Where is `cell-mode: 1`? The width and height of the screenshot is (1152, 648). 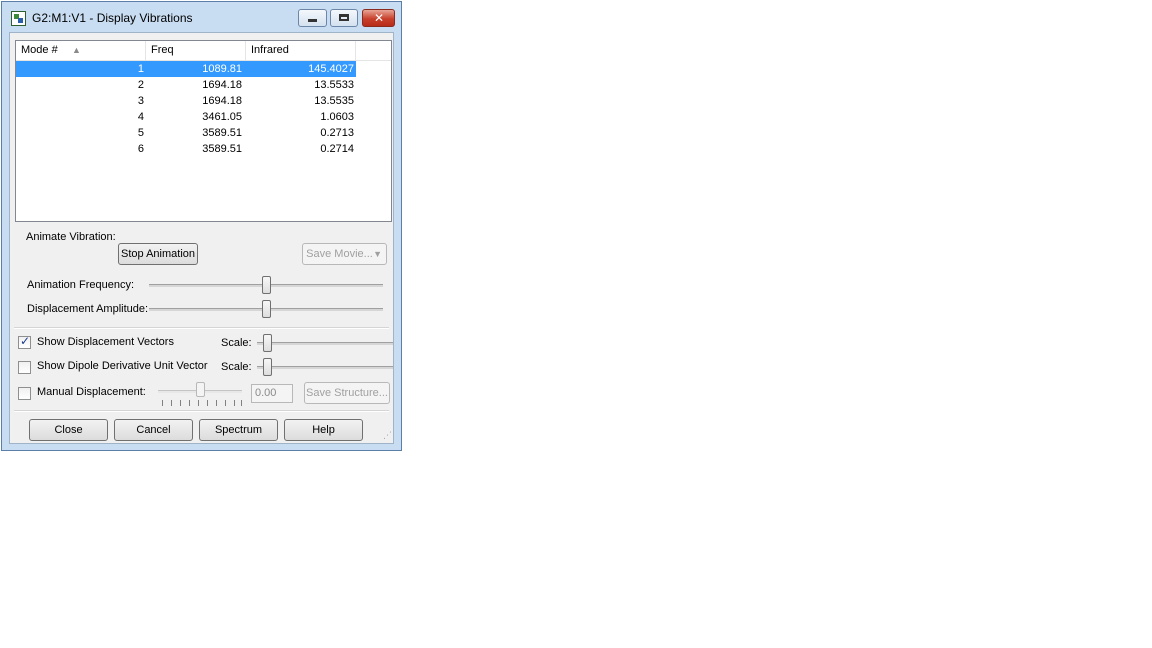 cell-mode: 1 is located at coordinates (140, 69).